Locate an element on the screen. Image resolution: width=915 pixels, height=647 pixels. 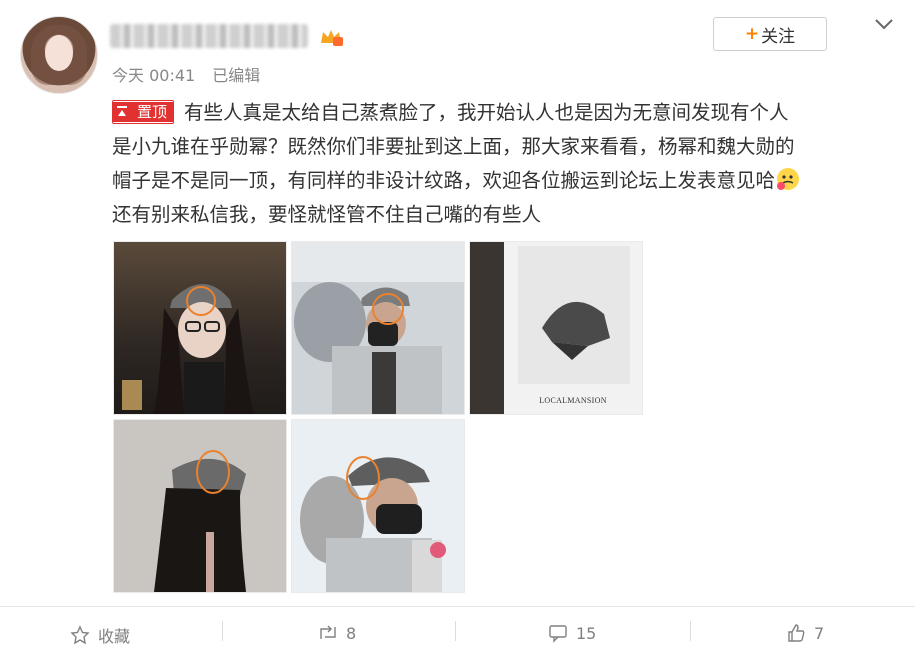
avatar is located at coordinates (59, 55).